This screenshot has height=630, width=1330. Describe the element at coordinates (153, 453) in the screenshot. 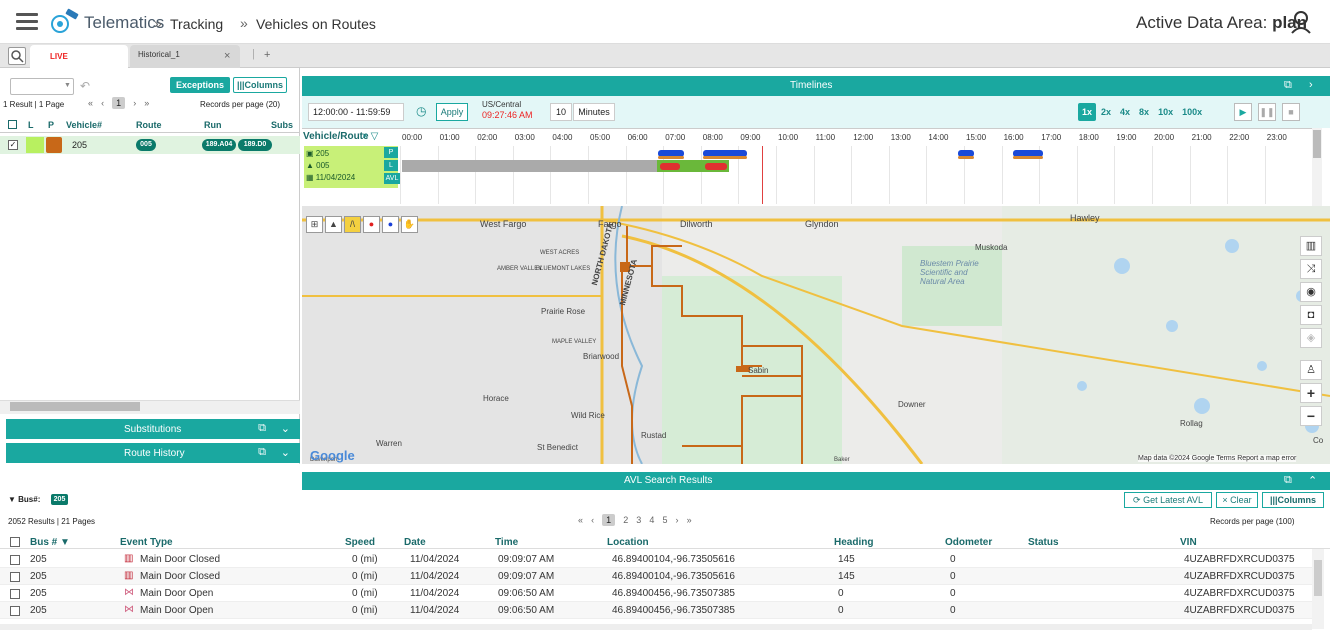

I see `route-history-bar: Route History ⧉ ⌄` at that location.